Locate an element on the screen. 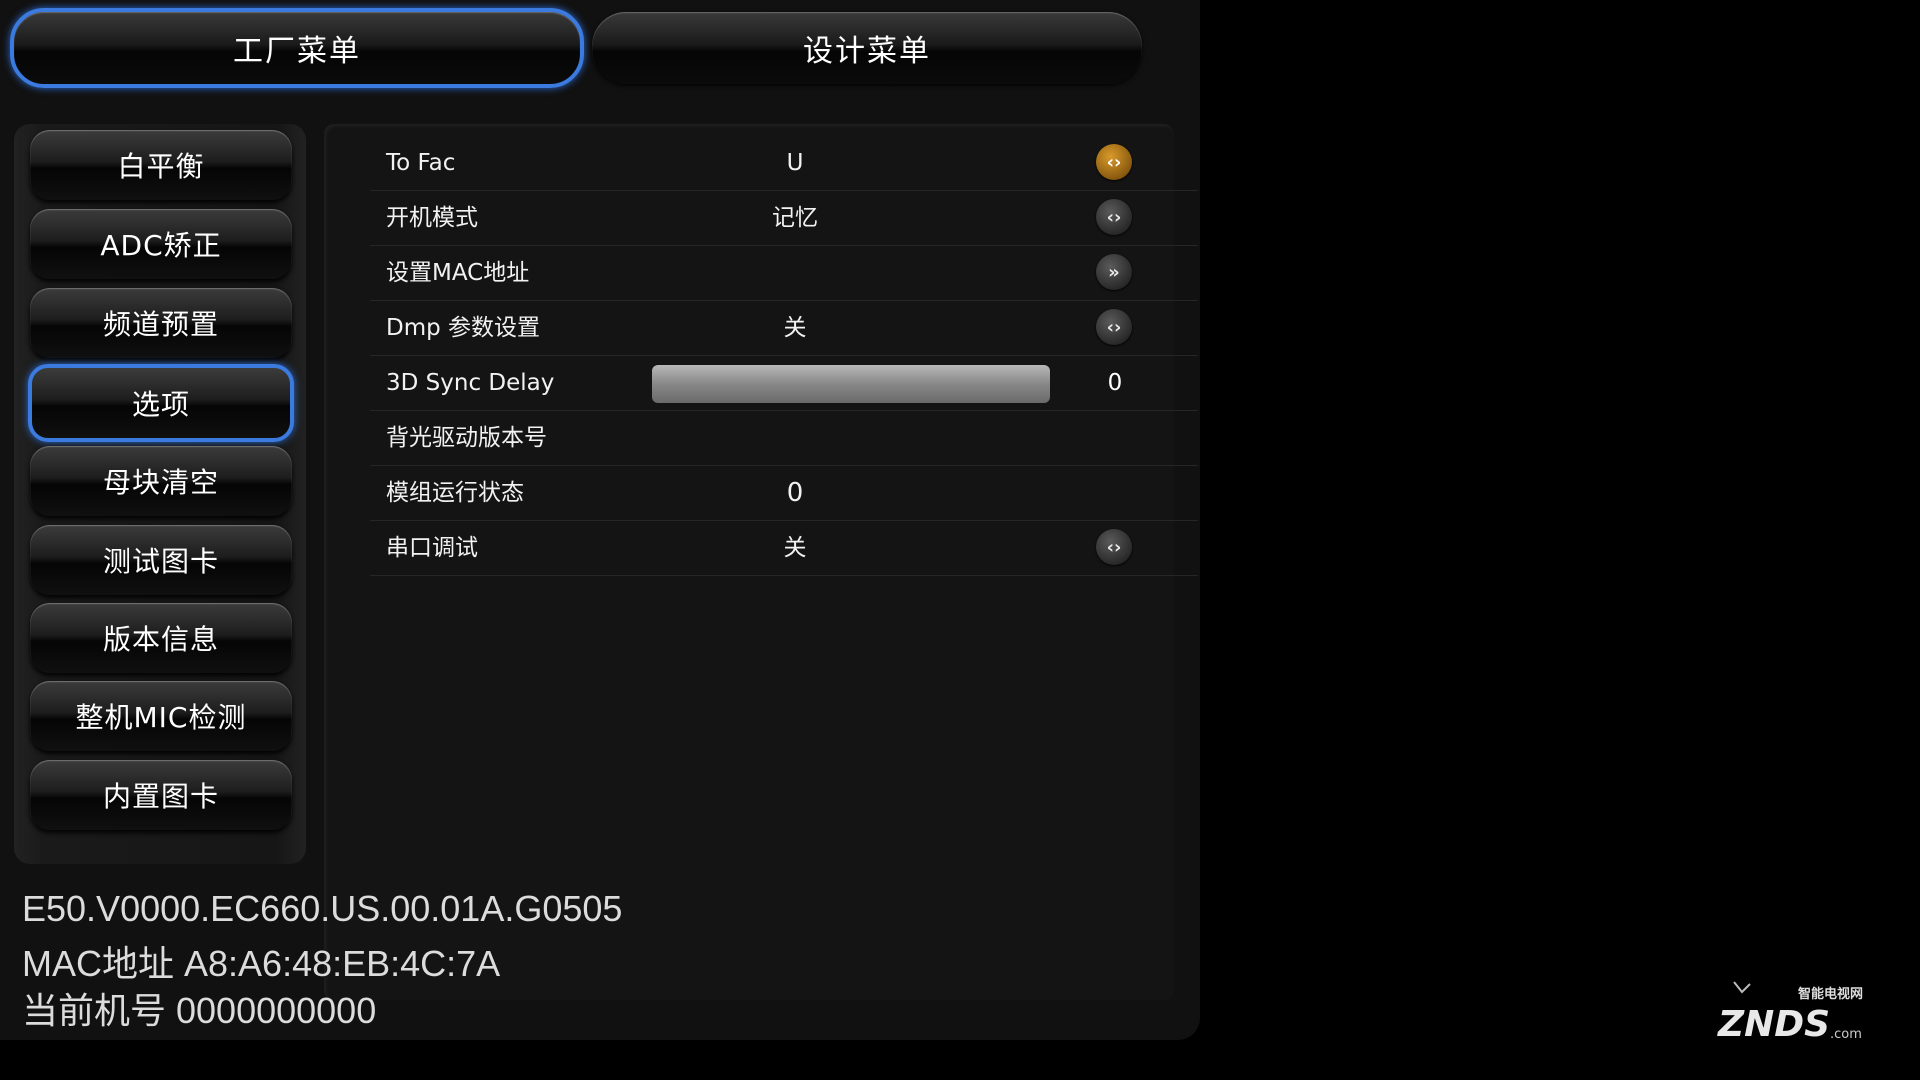 The image size is (1920, 1080). option-row-serial-debug: 串口调试 关 ‹› is located at coordinates (784, 548).